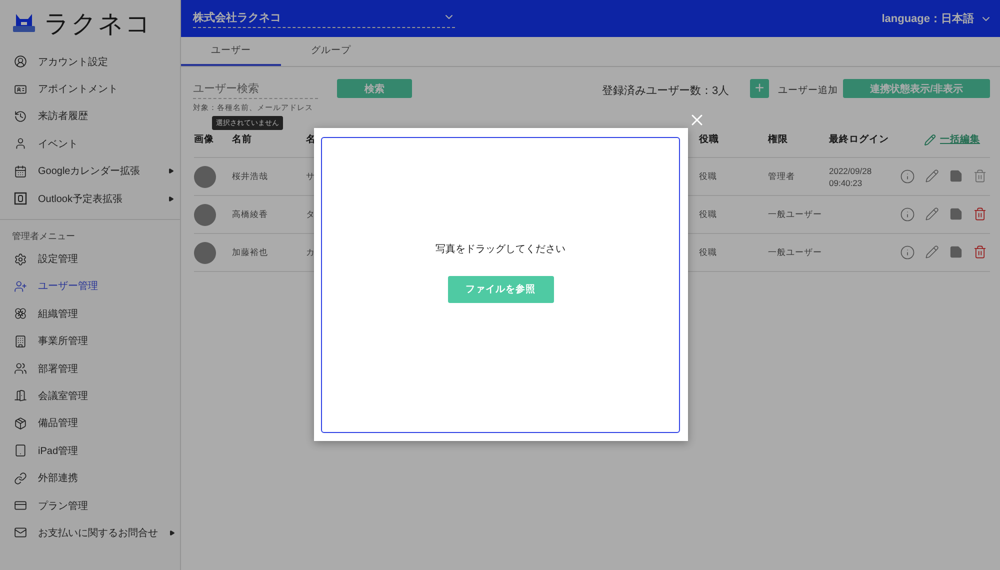 The image size is (1000, 570). Describe the element at coordinates (90, 314) in the screenshot. I see `sidebar-item: 組織管理` at that location.